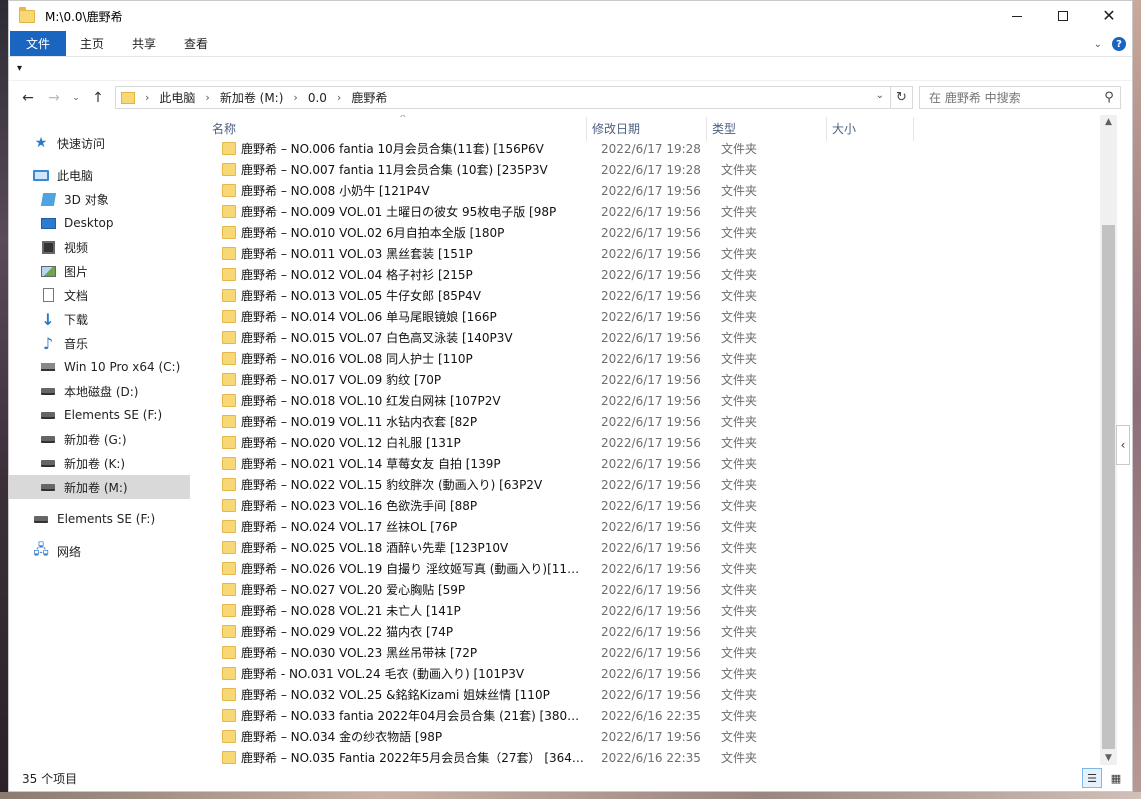 The image size is (1141, 799). Describe the element at coordinates (1108, 122) in the screenshot. I see `scroll-up-icon: ▲` at that location.